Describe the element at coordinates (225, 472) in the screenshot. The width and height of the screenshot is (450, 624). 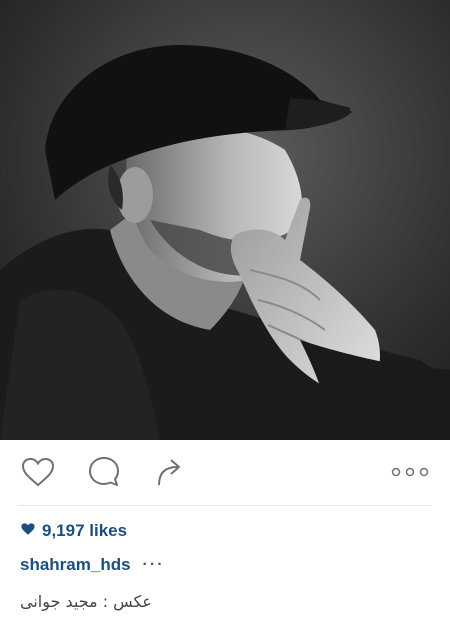
I see `post-actions-bar` at that location.